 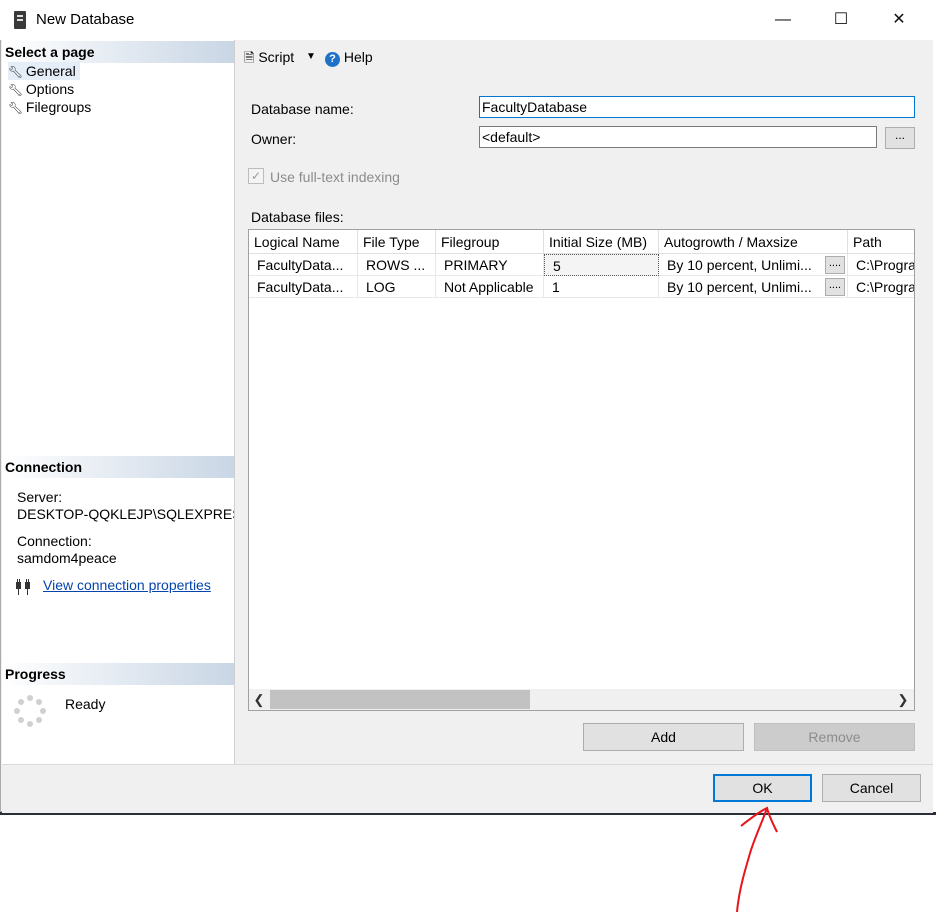 What do you see at coordinates (85, 704) in the screenshot?
I see `progress-status: Ready` at bounding box center [85, 704].